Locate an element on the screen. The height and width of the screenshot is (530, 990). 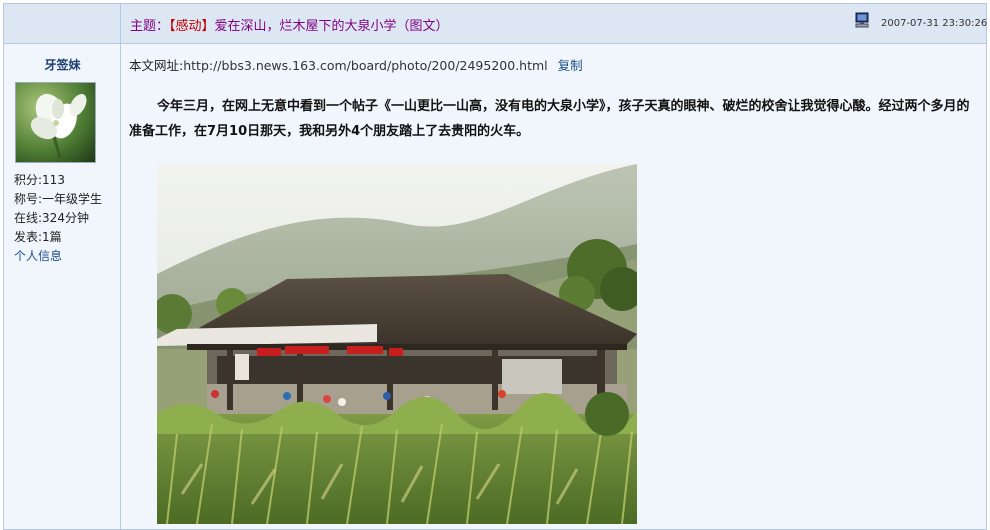
user-sidebar: 牙签妹 积分:113 称号:一年级学生 在线:324分钟 发表:1篇 个人信息 is located at coordinates (62, 286).